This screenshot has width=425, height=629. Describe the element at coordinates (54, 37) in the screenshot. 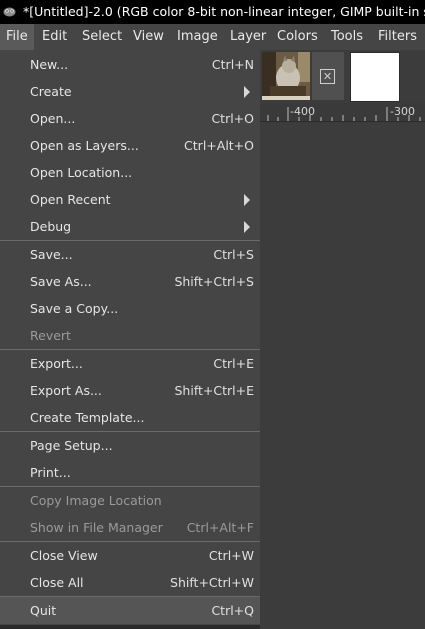

I see `menu-edit: Edit` at that location.